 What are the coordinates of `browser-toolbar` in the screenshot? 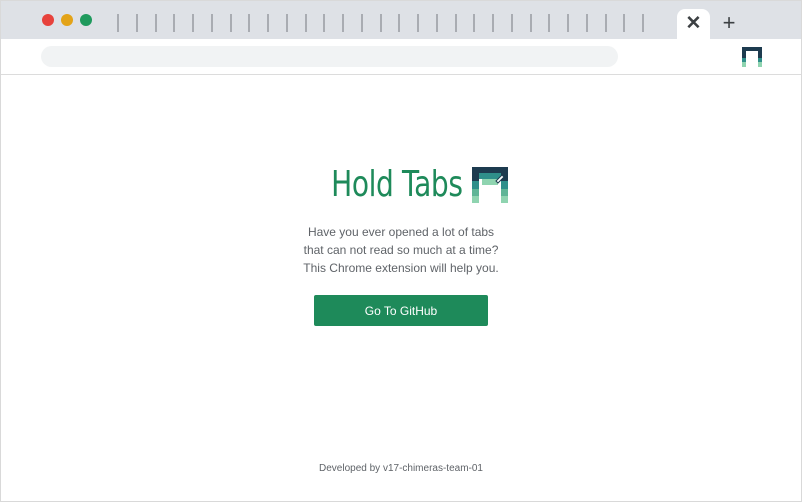 It's located at (401, 57).